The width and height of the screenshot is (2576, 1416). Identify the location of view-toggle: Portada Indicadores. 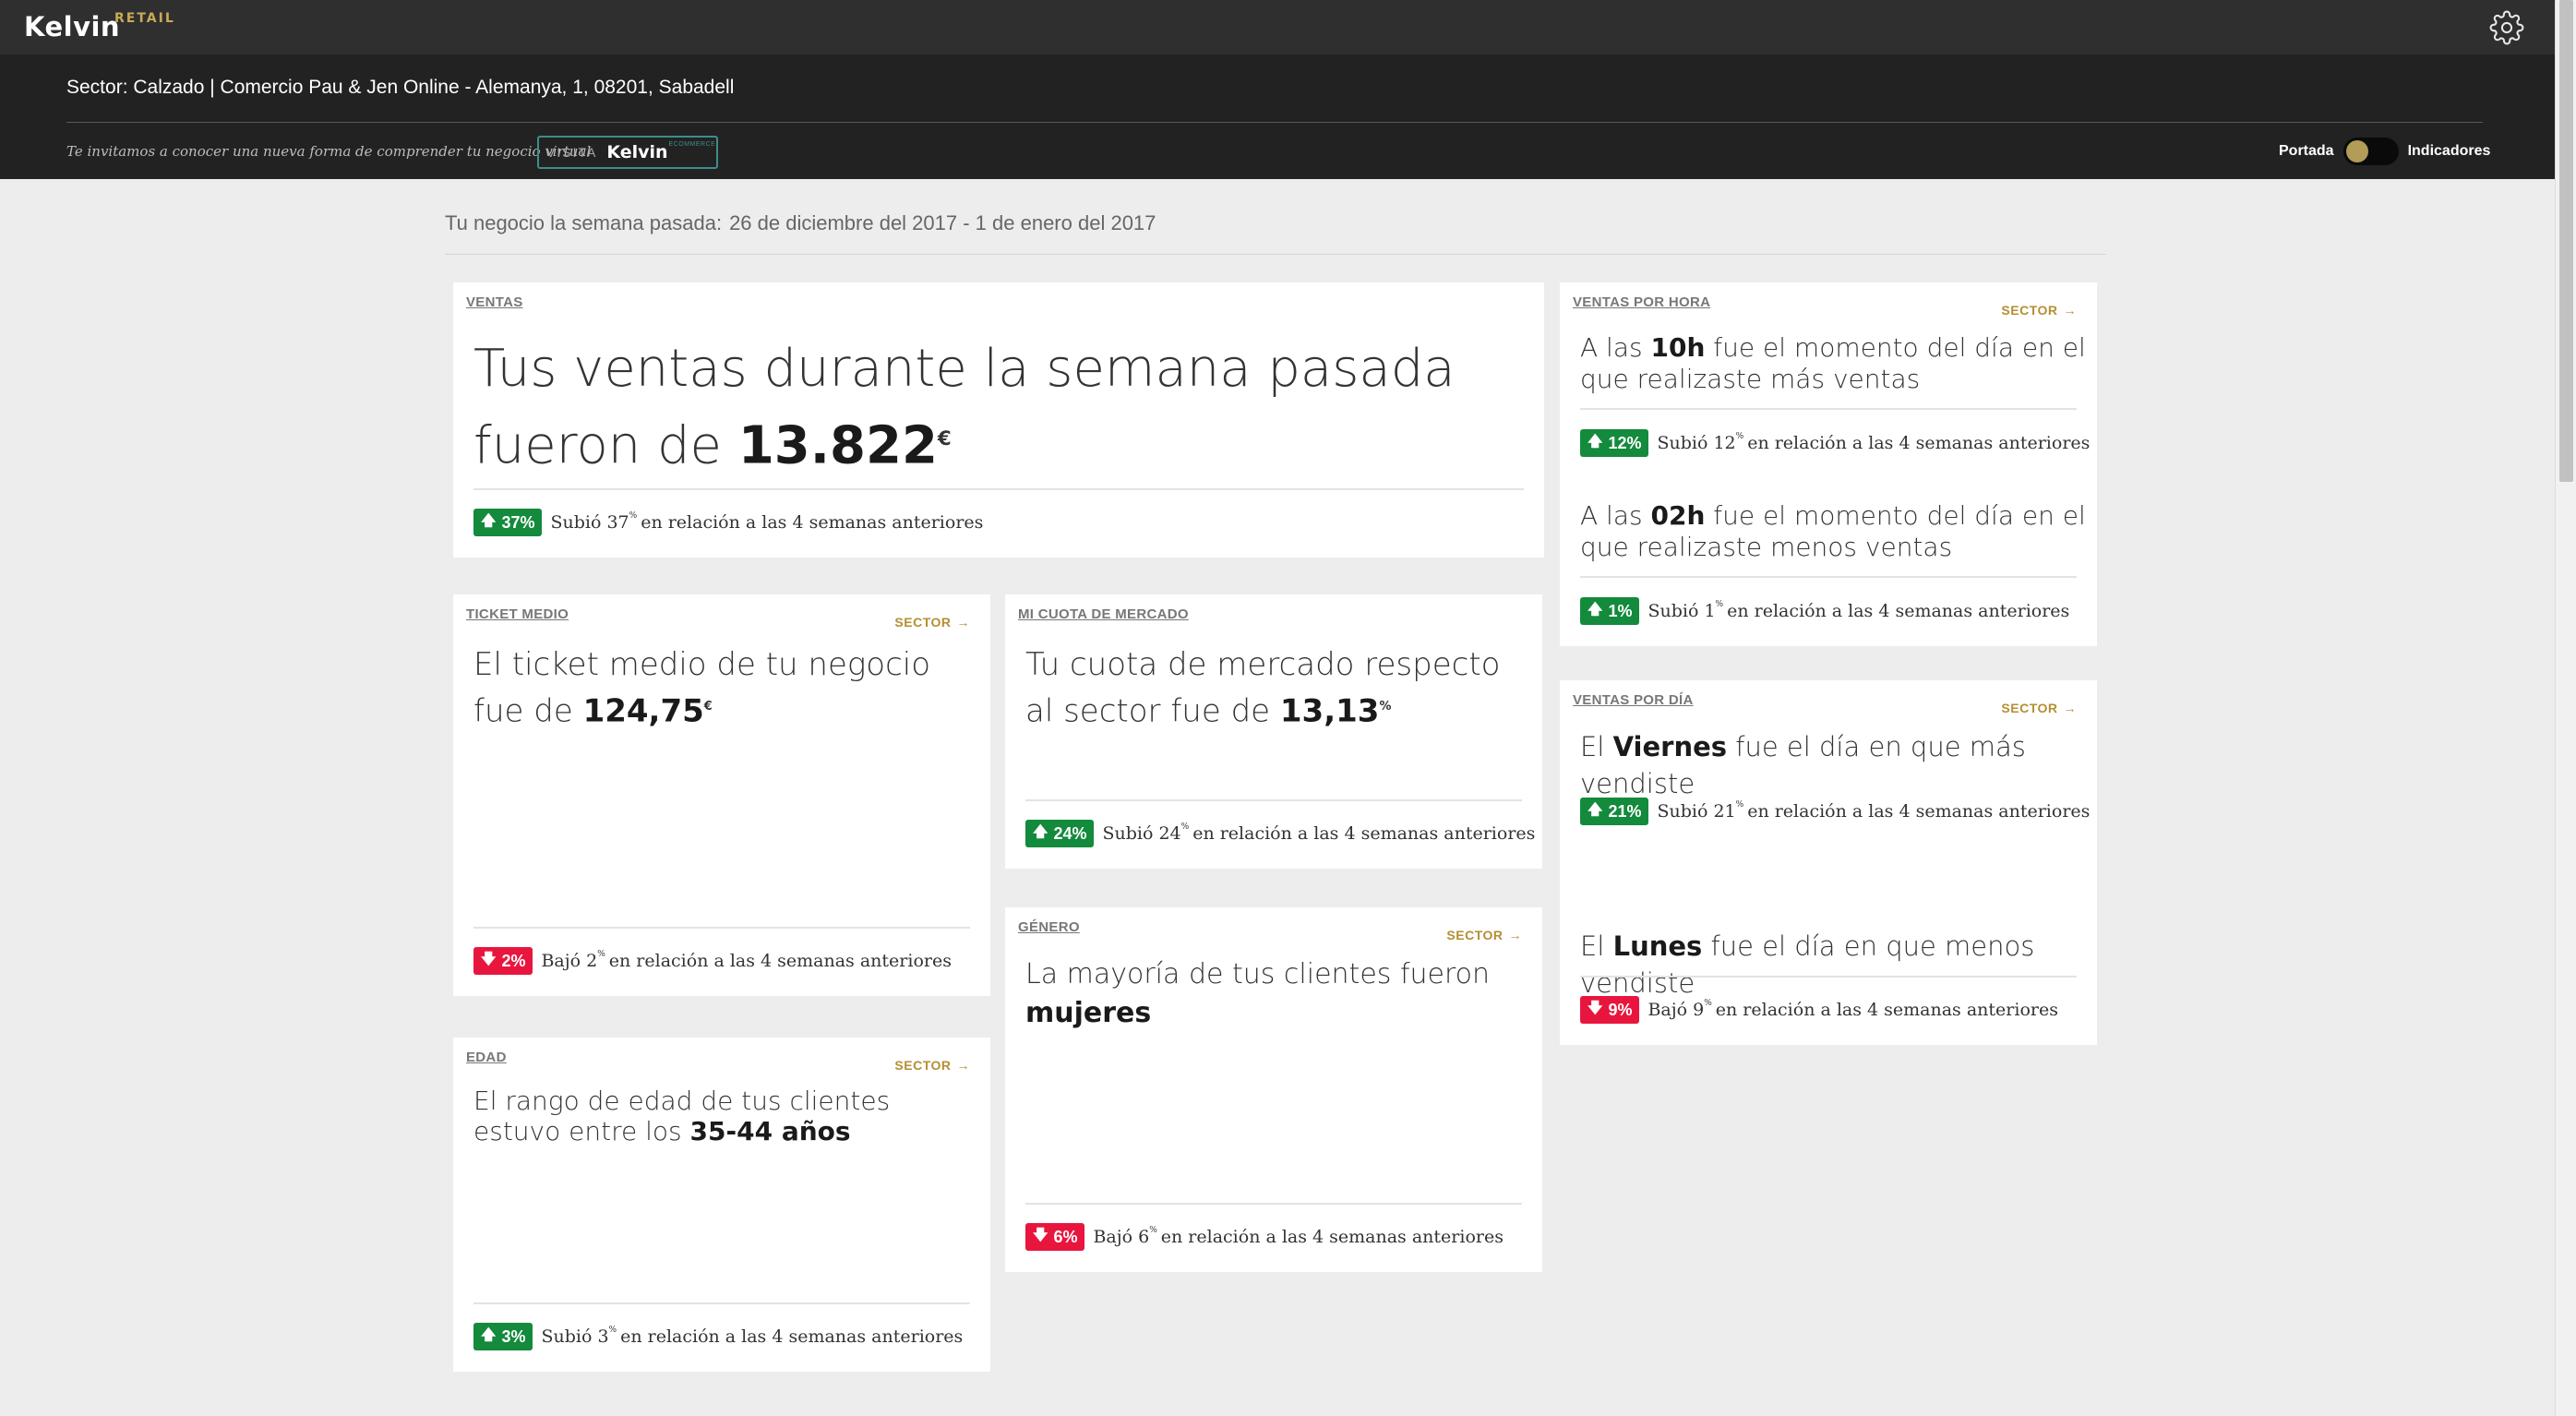
(2385, 151).